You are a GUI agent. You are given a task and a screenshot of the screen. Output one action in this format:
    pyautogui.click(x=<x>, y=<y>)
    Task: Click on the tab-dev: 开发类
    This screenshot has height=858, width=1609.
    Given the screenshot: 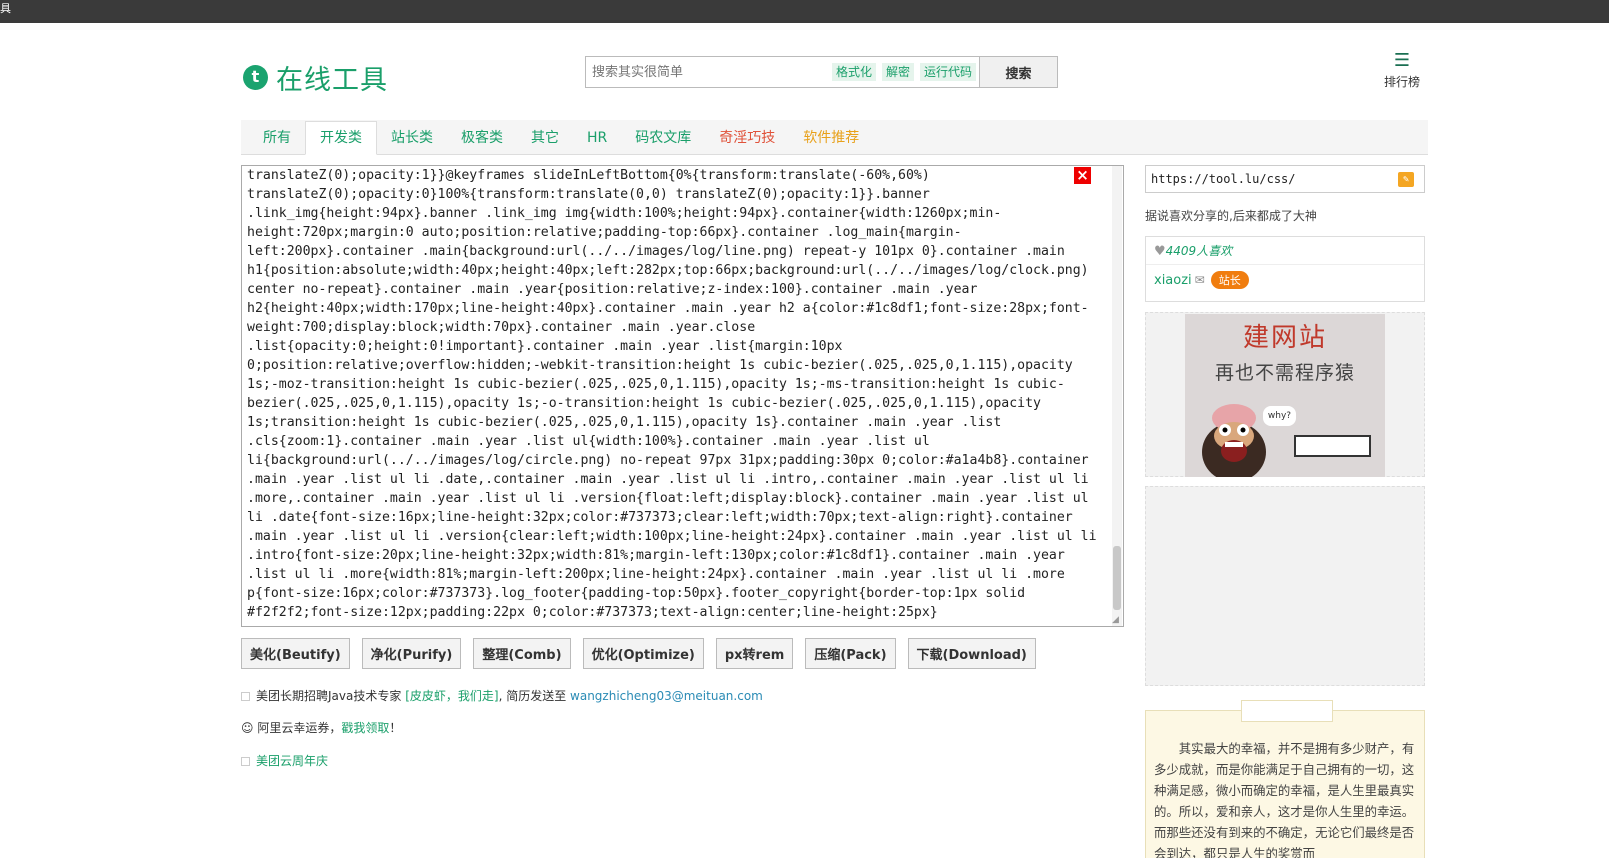 What is the action you would take?
    pyautogui.click(x=341, y=138)
    